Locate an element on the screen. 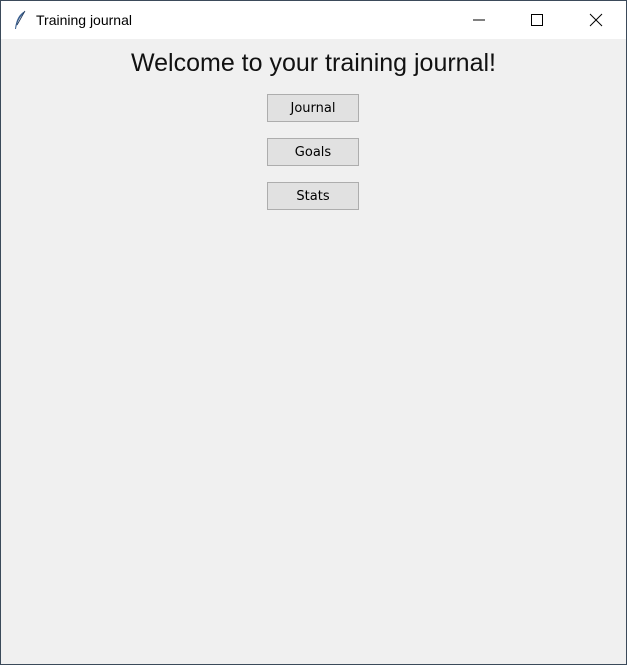 This screenshot has width=627, height=665. close-button is located at coordinates (596, 20).